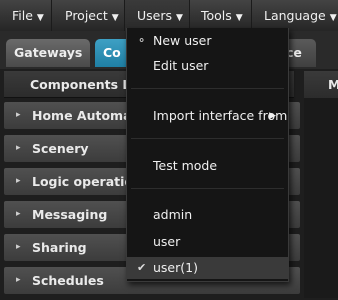 Image resolution: width=338 pixels, height=300 pixels. Describe the element at coordinates (221, 15) in the screenshot. I see `menu-tools: Tools ▼` at that location.